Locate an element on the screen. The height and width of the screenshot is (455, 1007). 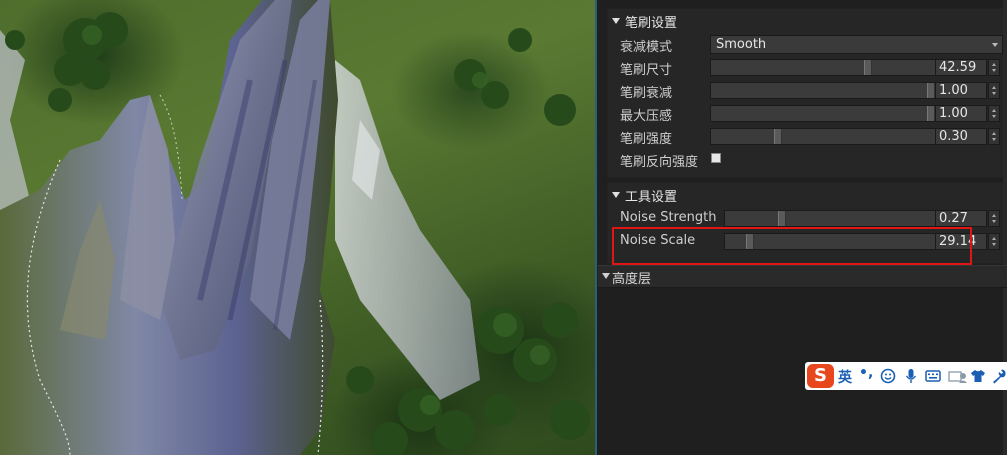
user-card-icon is located at coordinates (958, 376).